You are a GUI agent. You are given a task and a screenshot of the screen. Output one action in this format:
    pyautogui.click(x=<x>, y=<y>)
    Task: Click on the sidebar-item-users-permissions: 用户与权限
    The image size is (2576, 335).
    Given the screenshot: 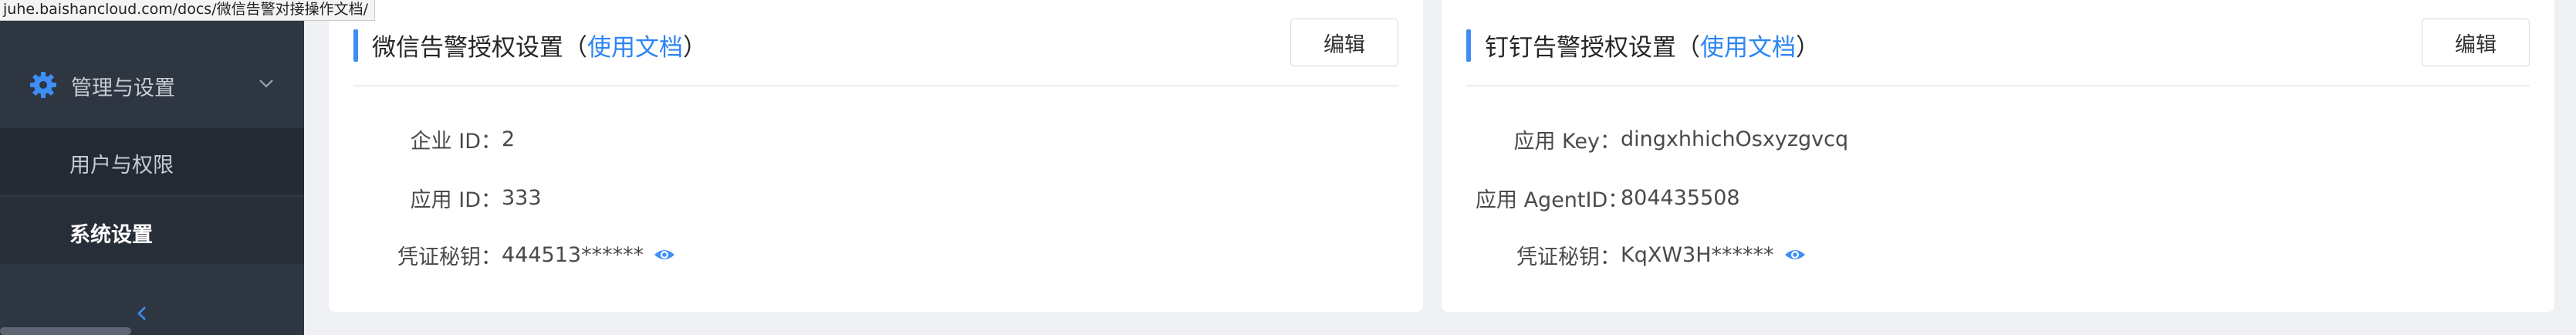 What is the action you would take?
    pyautogui.click(x=152, y=162)
    